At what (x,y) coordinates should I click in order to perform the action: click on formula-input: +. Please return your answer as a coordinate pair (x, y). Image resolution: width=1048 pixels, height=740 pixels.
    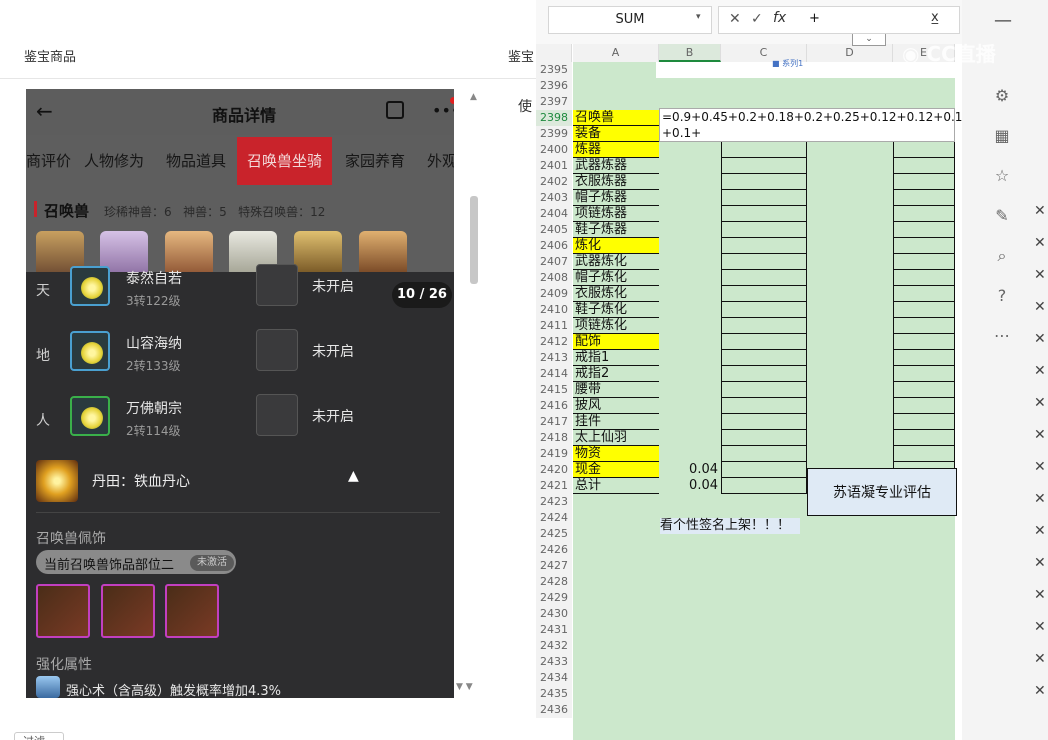
    Looking at the image, I should click on (814, 18).